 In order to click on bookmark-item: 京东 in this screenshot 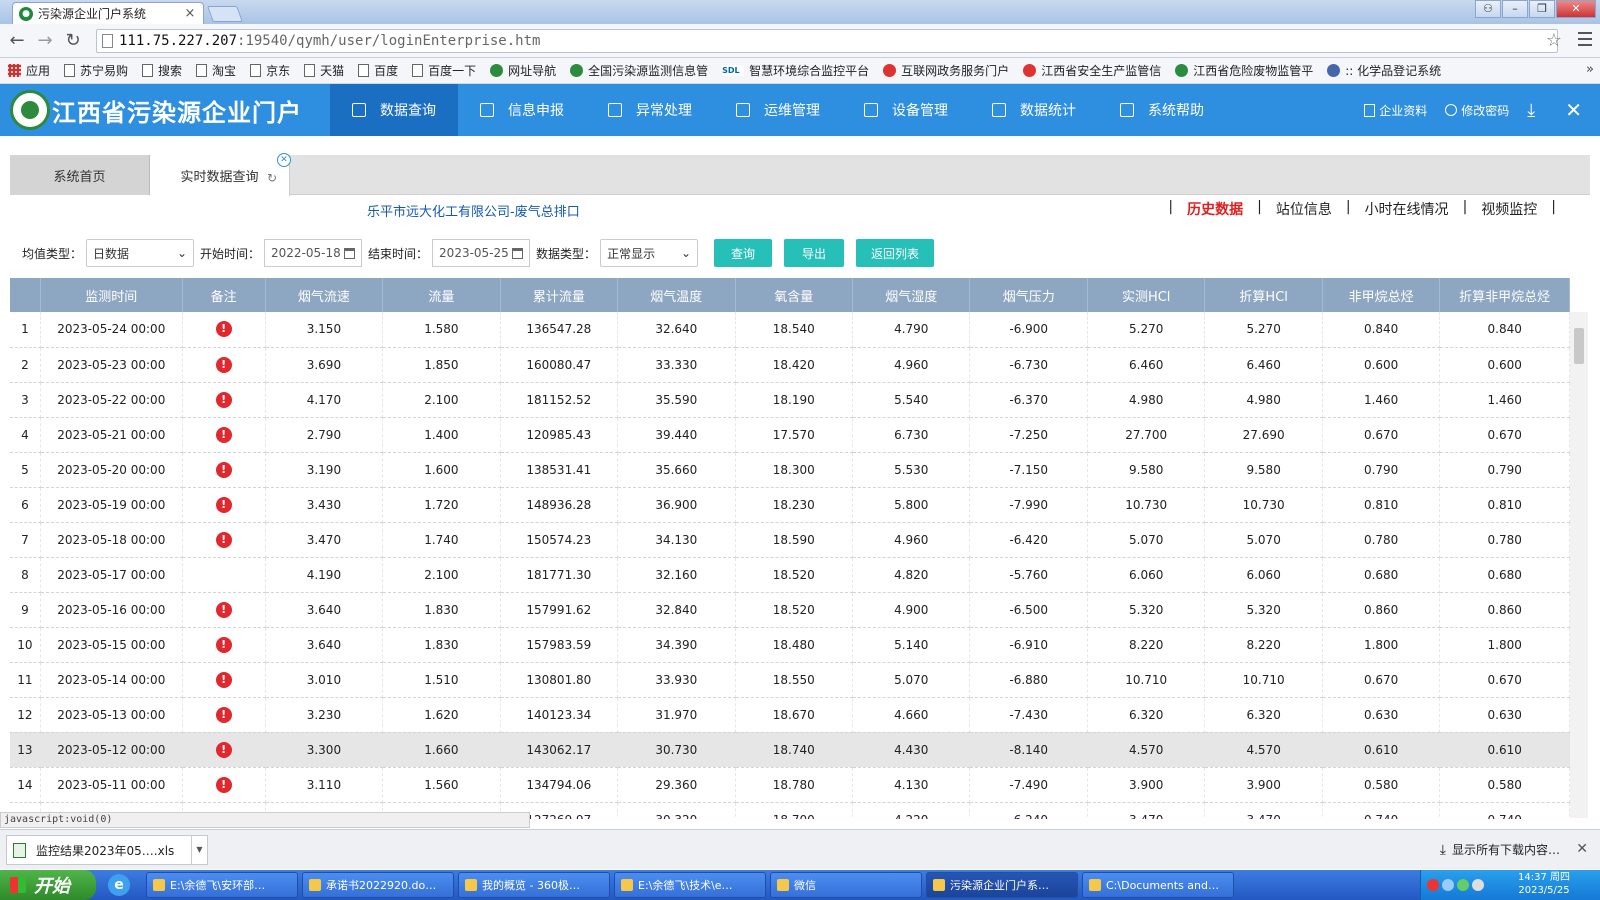, I will do `click(270, 70)`.